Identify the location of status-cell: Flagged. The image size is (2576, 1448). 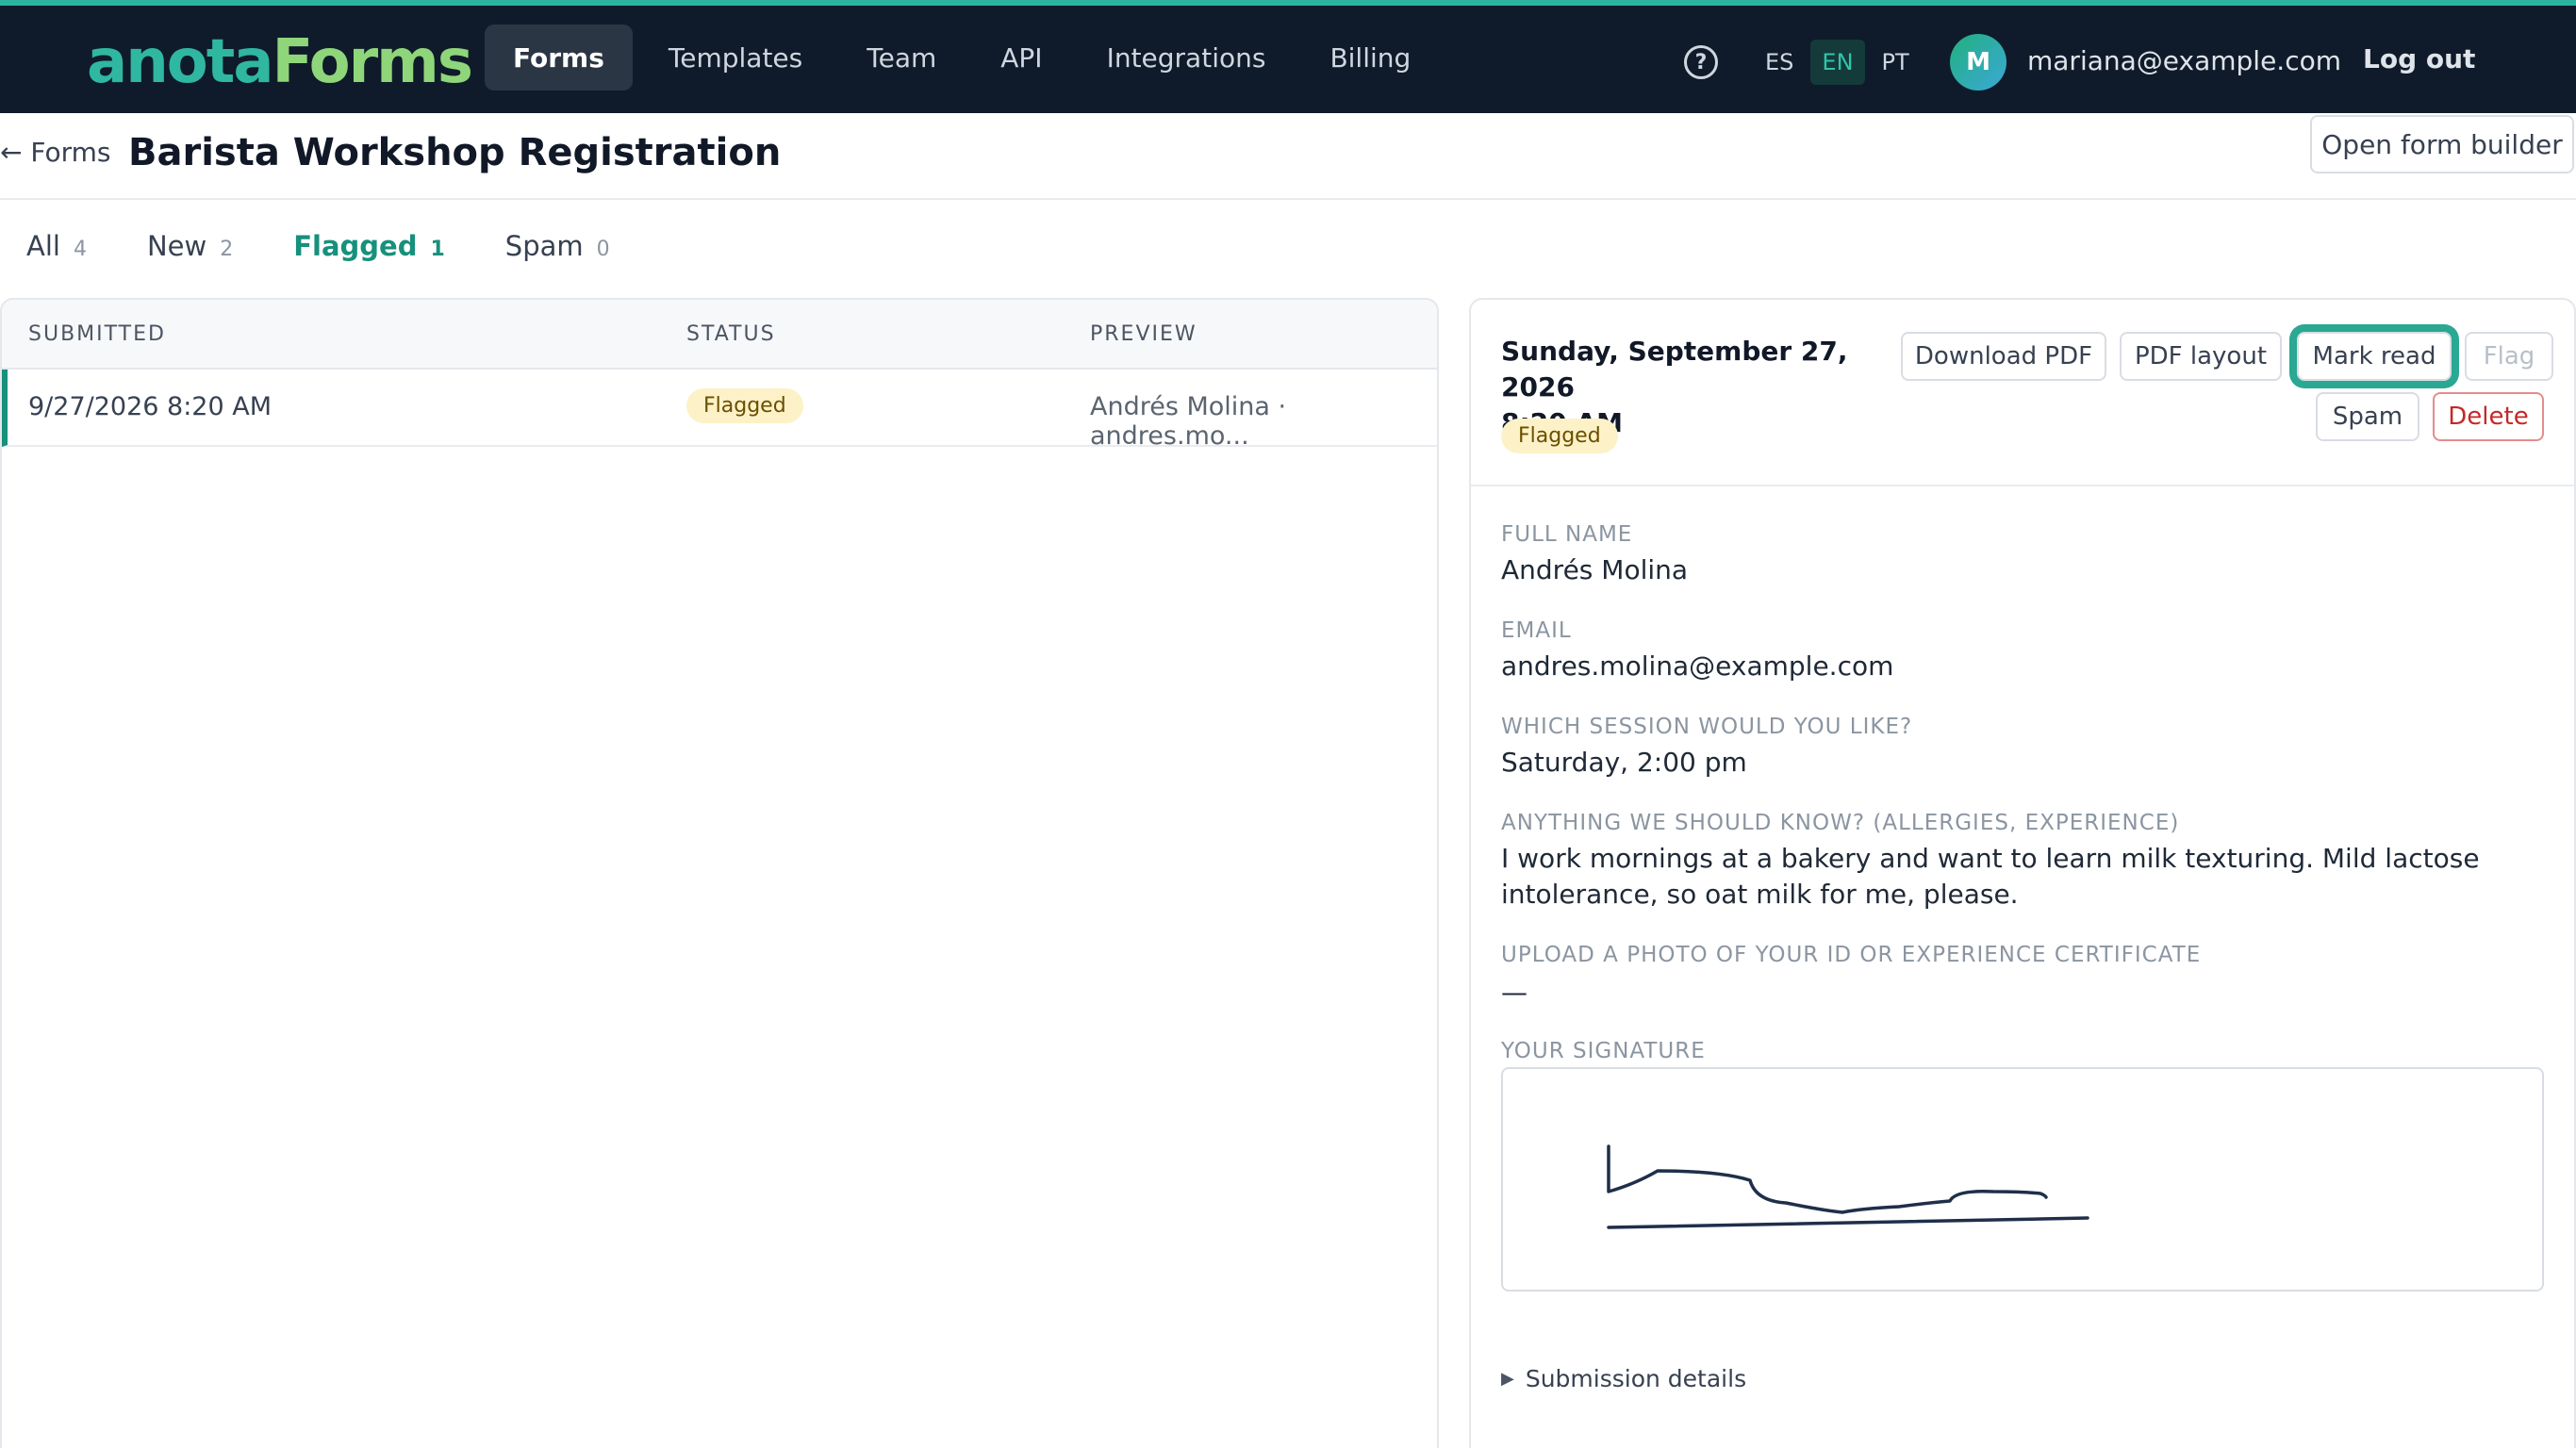
(744, 405).